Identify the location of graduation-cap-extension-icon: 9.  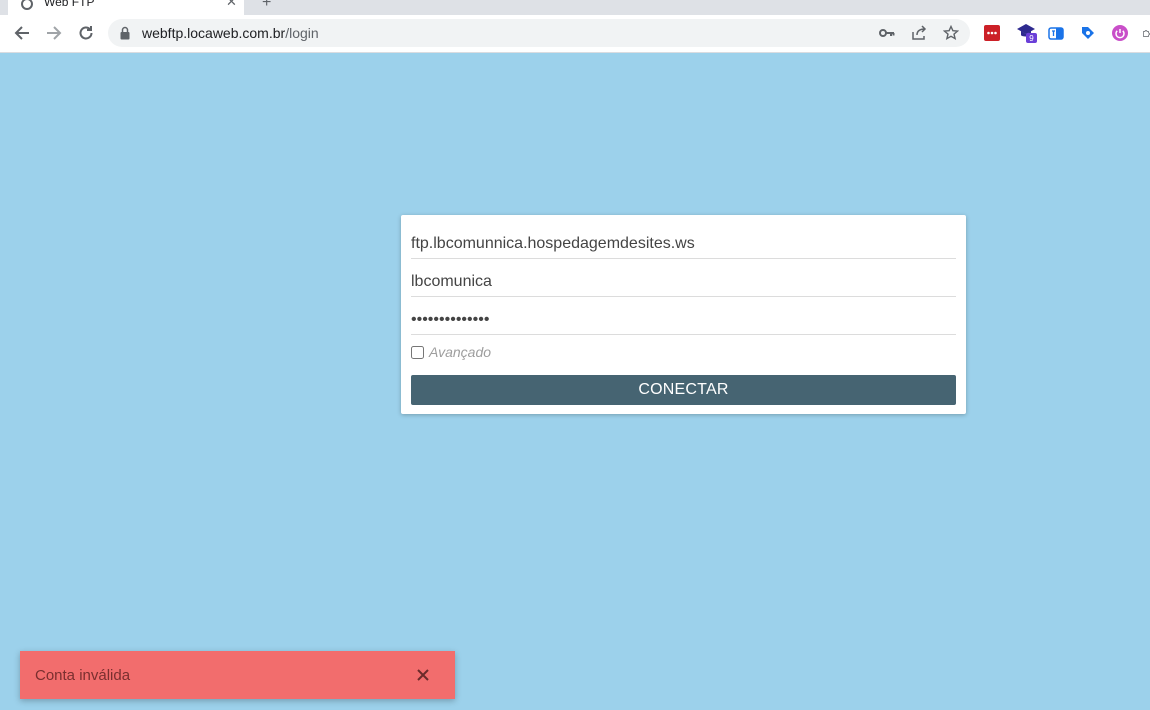
(1027, 33).